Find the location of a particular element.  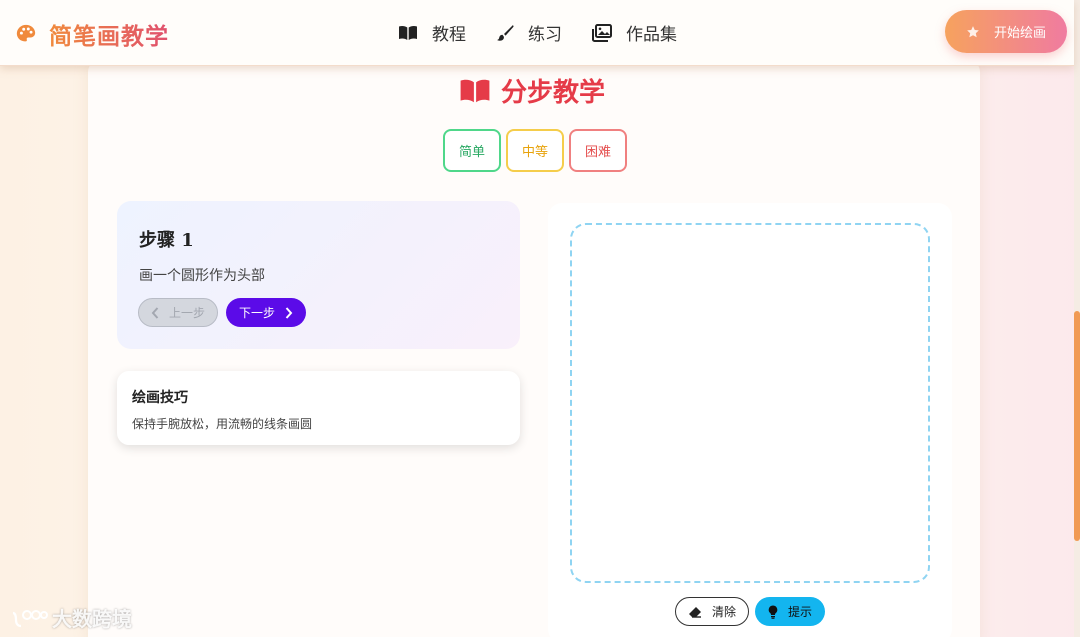

prev-step-button: 上一步 is located at coordinates (178, 312).